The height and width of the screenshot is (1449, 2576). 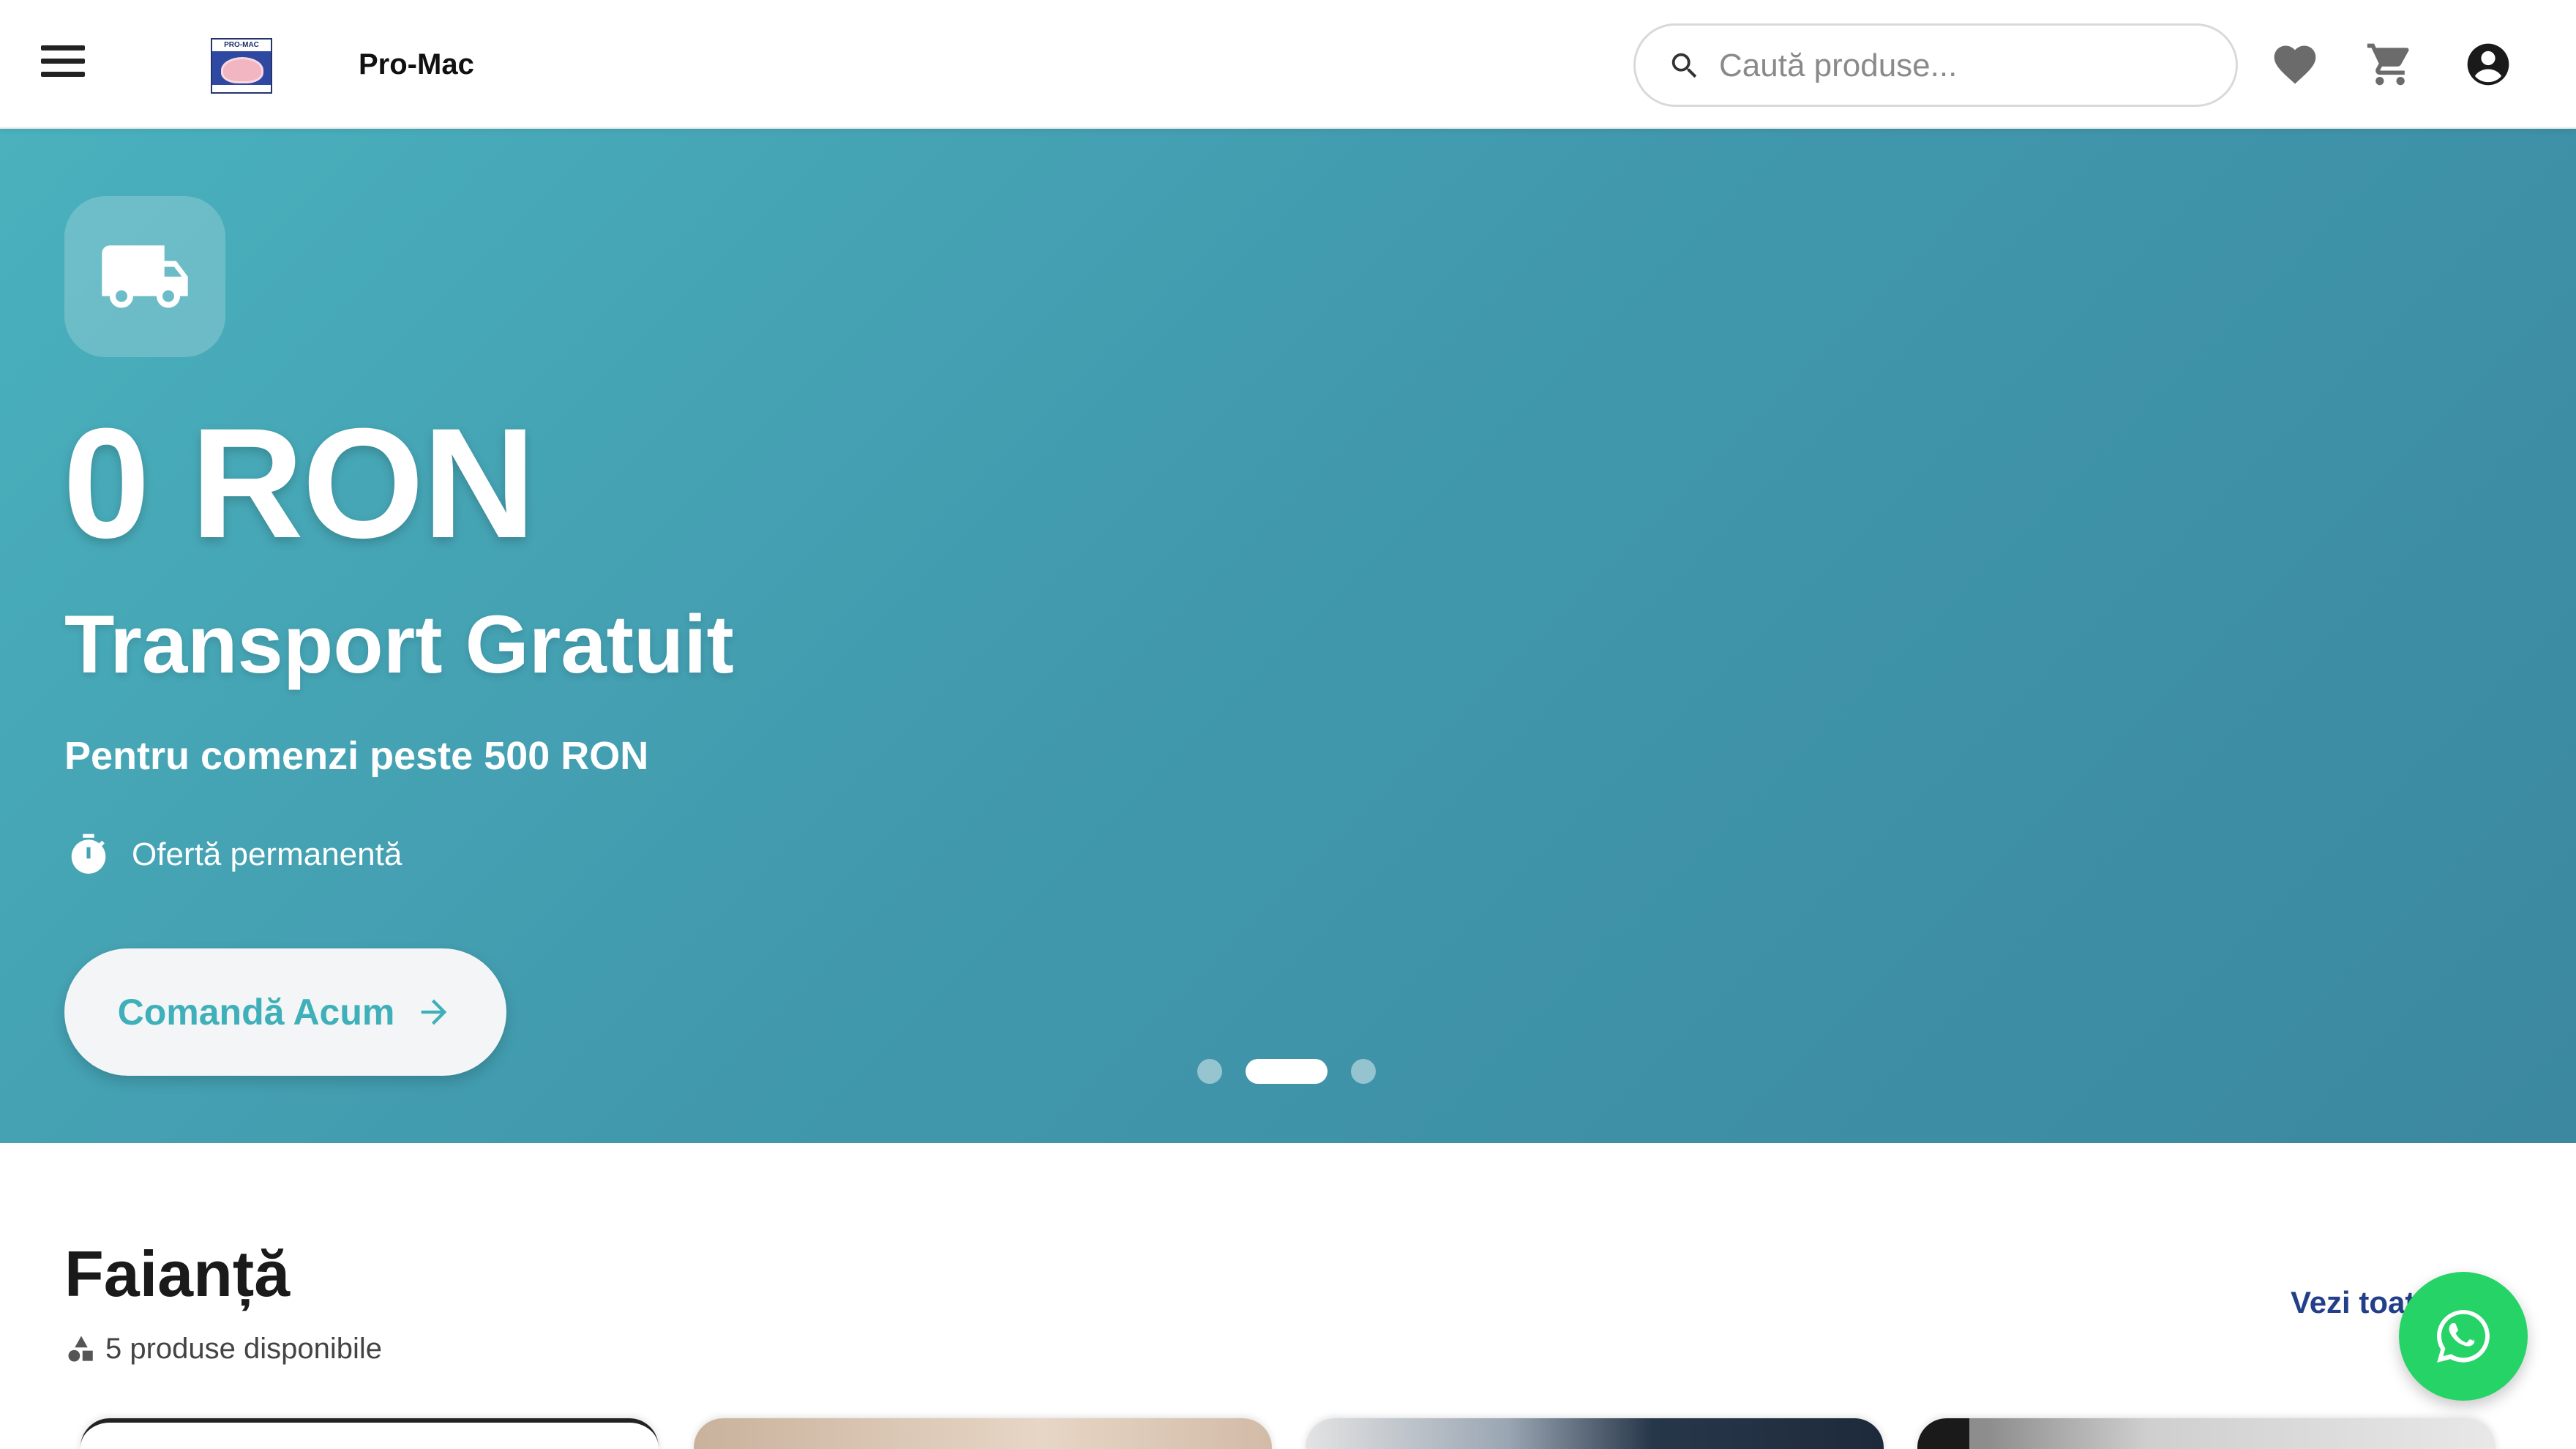 I want to click on truck-icon, so click(x=145, y=276).